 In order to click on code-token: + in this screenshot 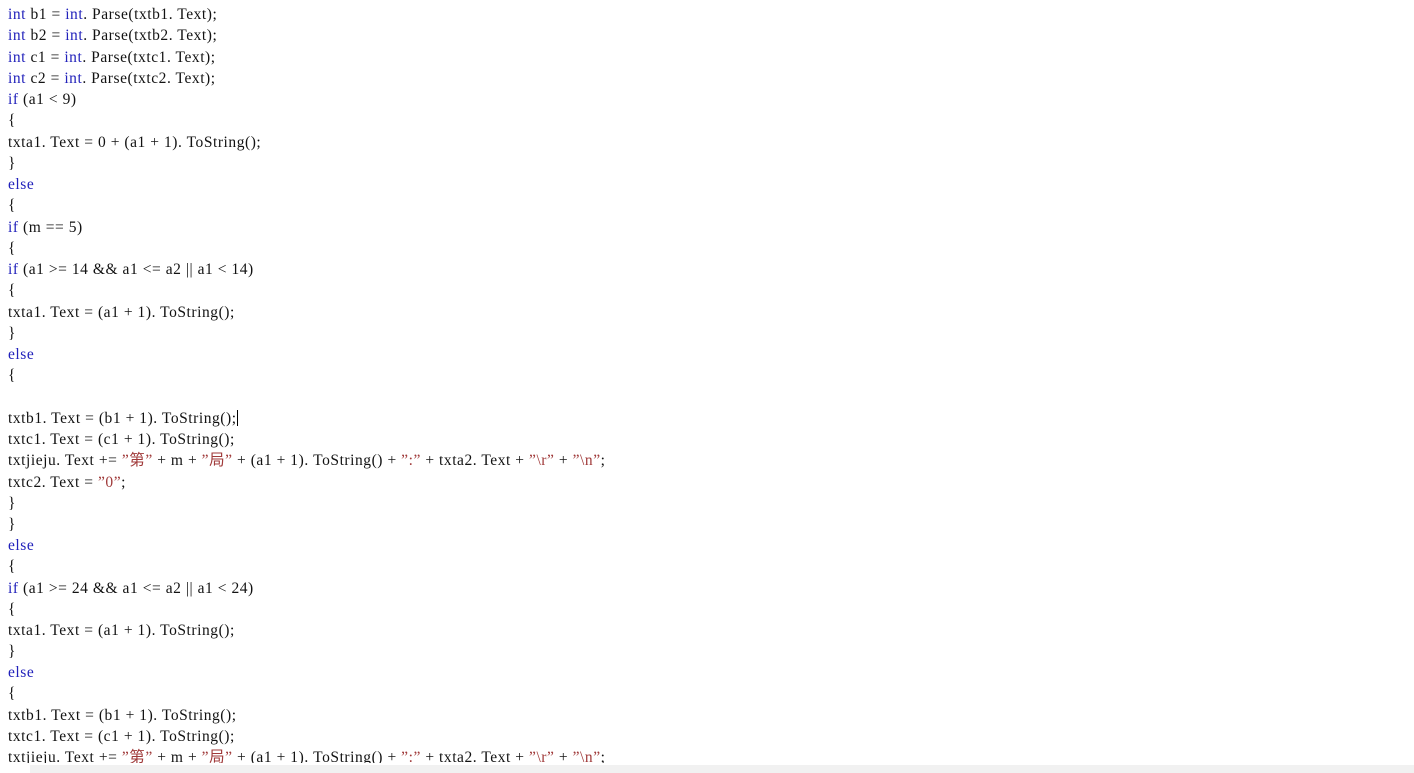, I will do `click(563, 756)`.